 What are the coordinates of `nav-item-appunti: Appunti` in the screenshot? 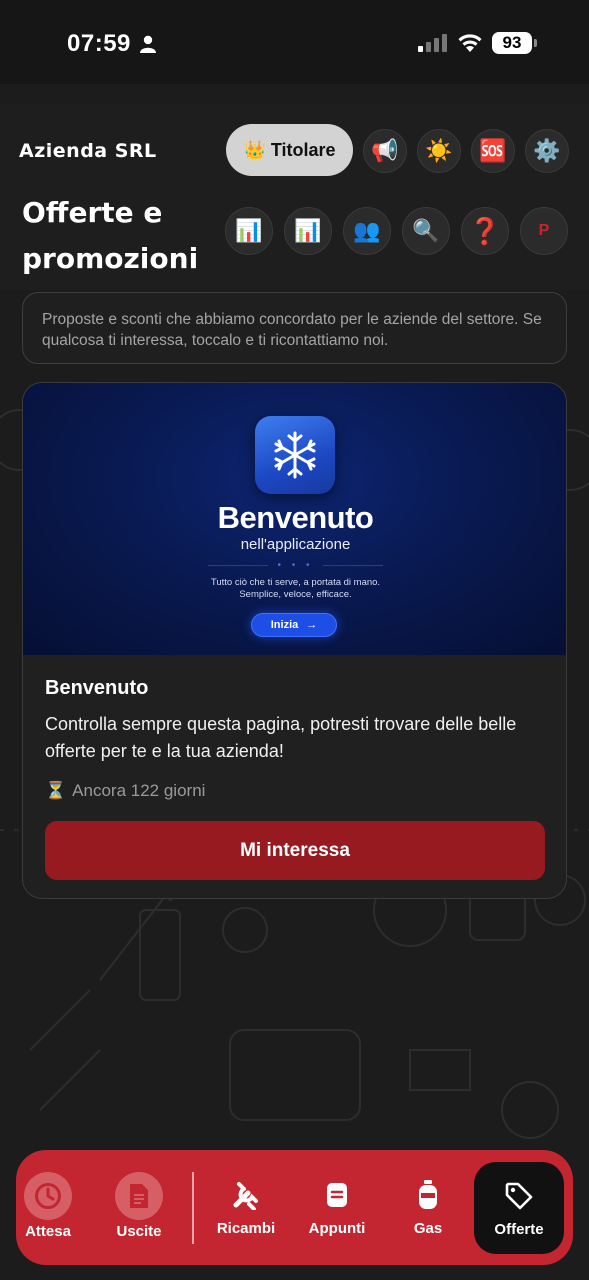 It's located at (337, 1207).